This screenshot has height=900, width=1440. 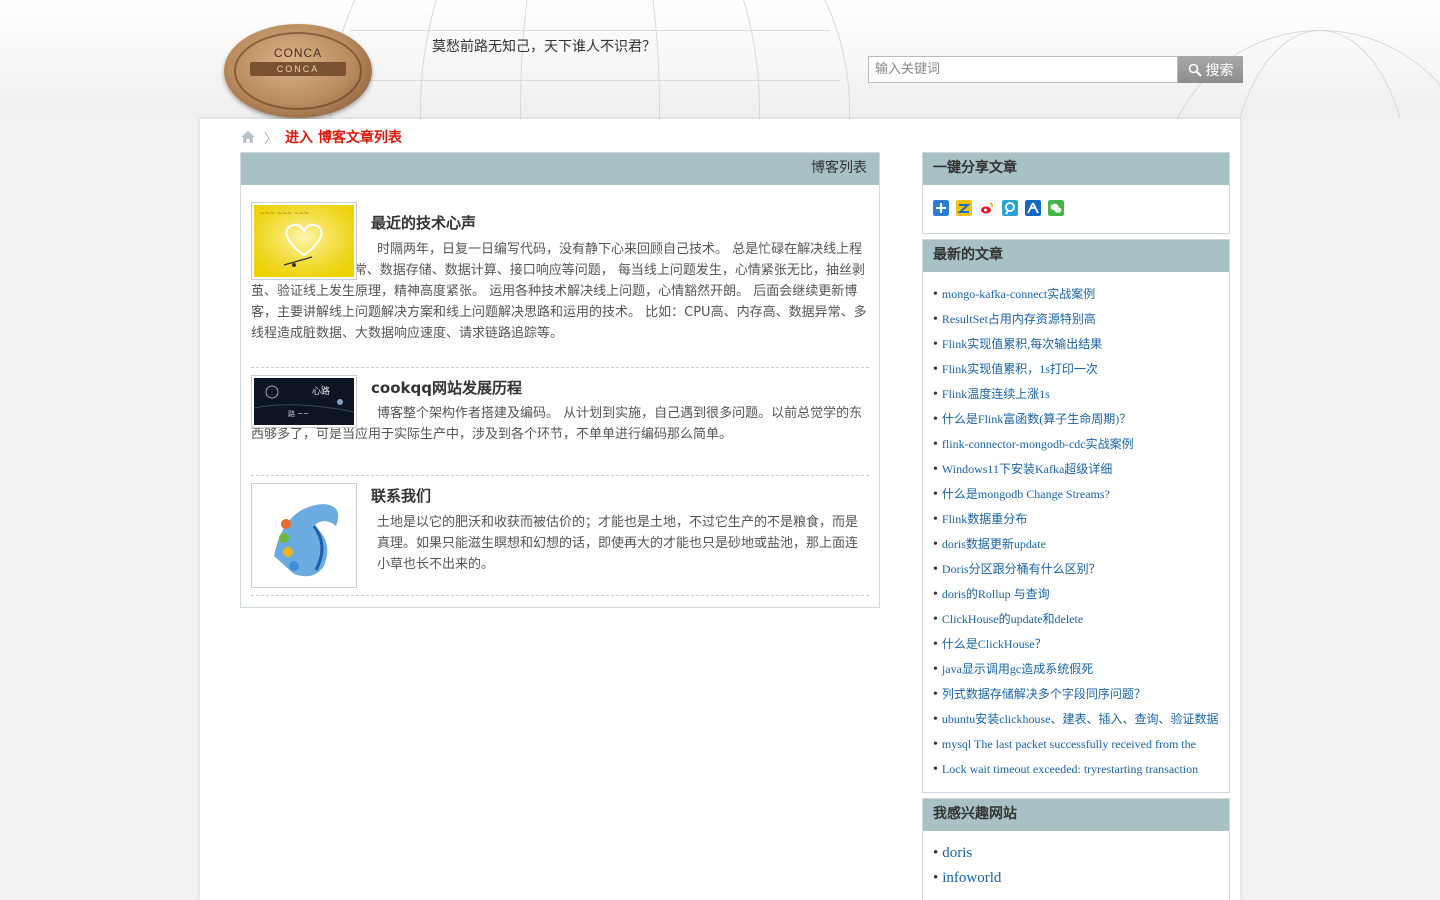 What do you see at coordinates (1081, 394) in the screenshot?
I see `latest-article-item: • Flink温度连续上涨1s` at bounding box center [1081, 394].